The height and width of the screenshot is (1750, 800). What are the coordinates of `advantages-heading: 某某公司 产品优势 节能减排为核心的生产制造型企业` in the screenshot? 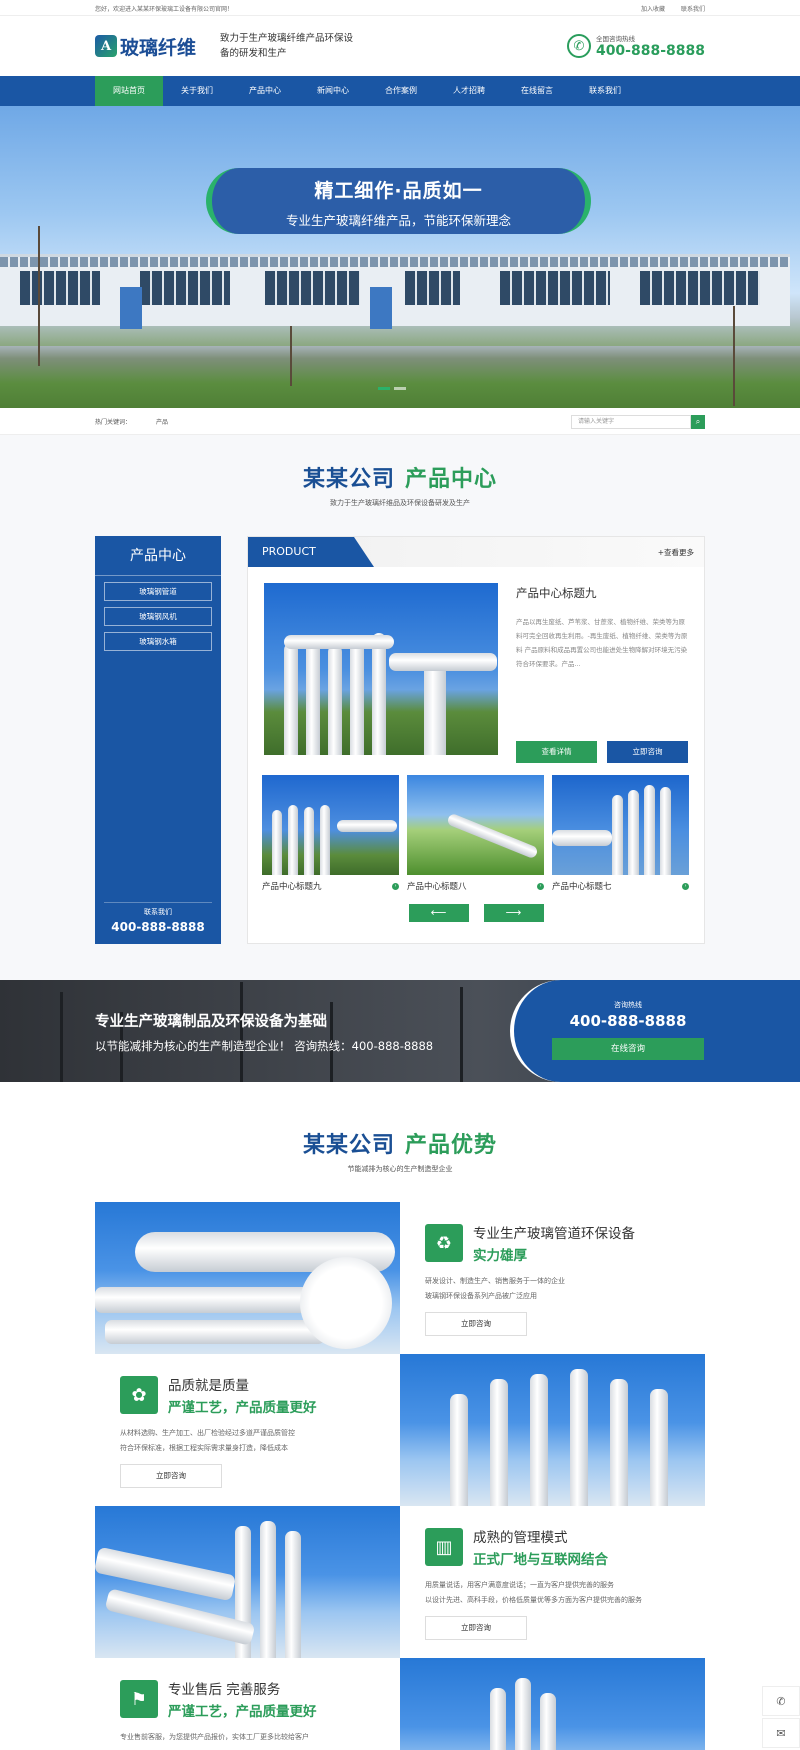 It's located at (400, 1150).